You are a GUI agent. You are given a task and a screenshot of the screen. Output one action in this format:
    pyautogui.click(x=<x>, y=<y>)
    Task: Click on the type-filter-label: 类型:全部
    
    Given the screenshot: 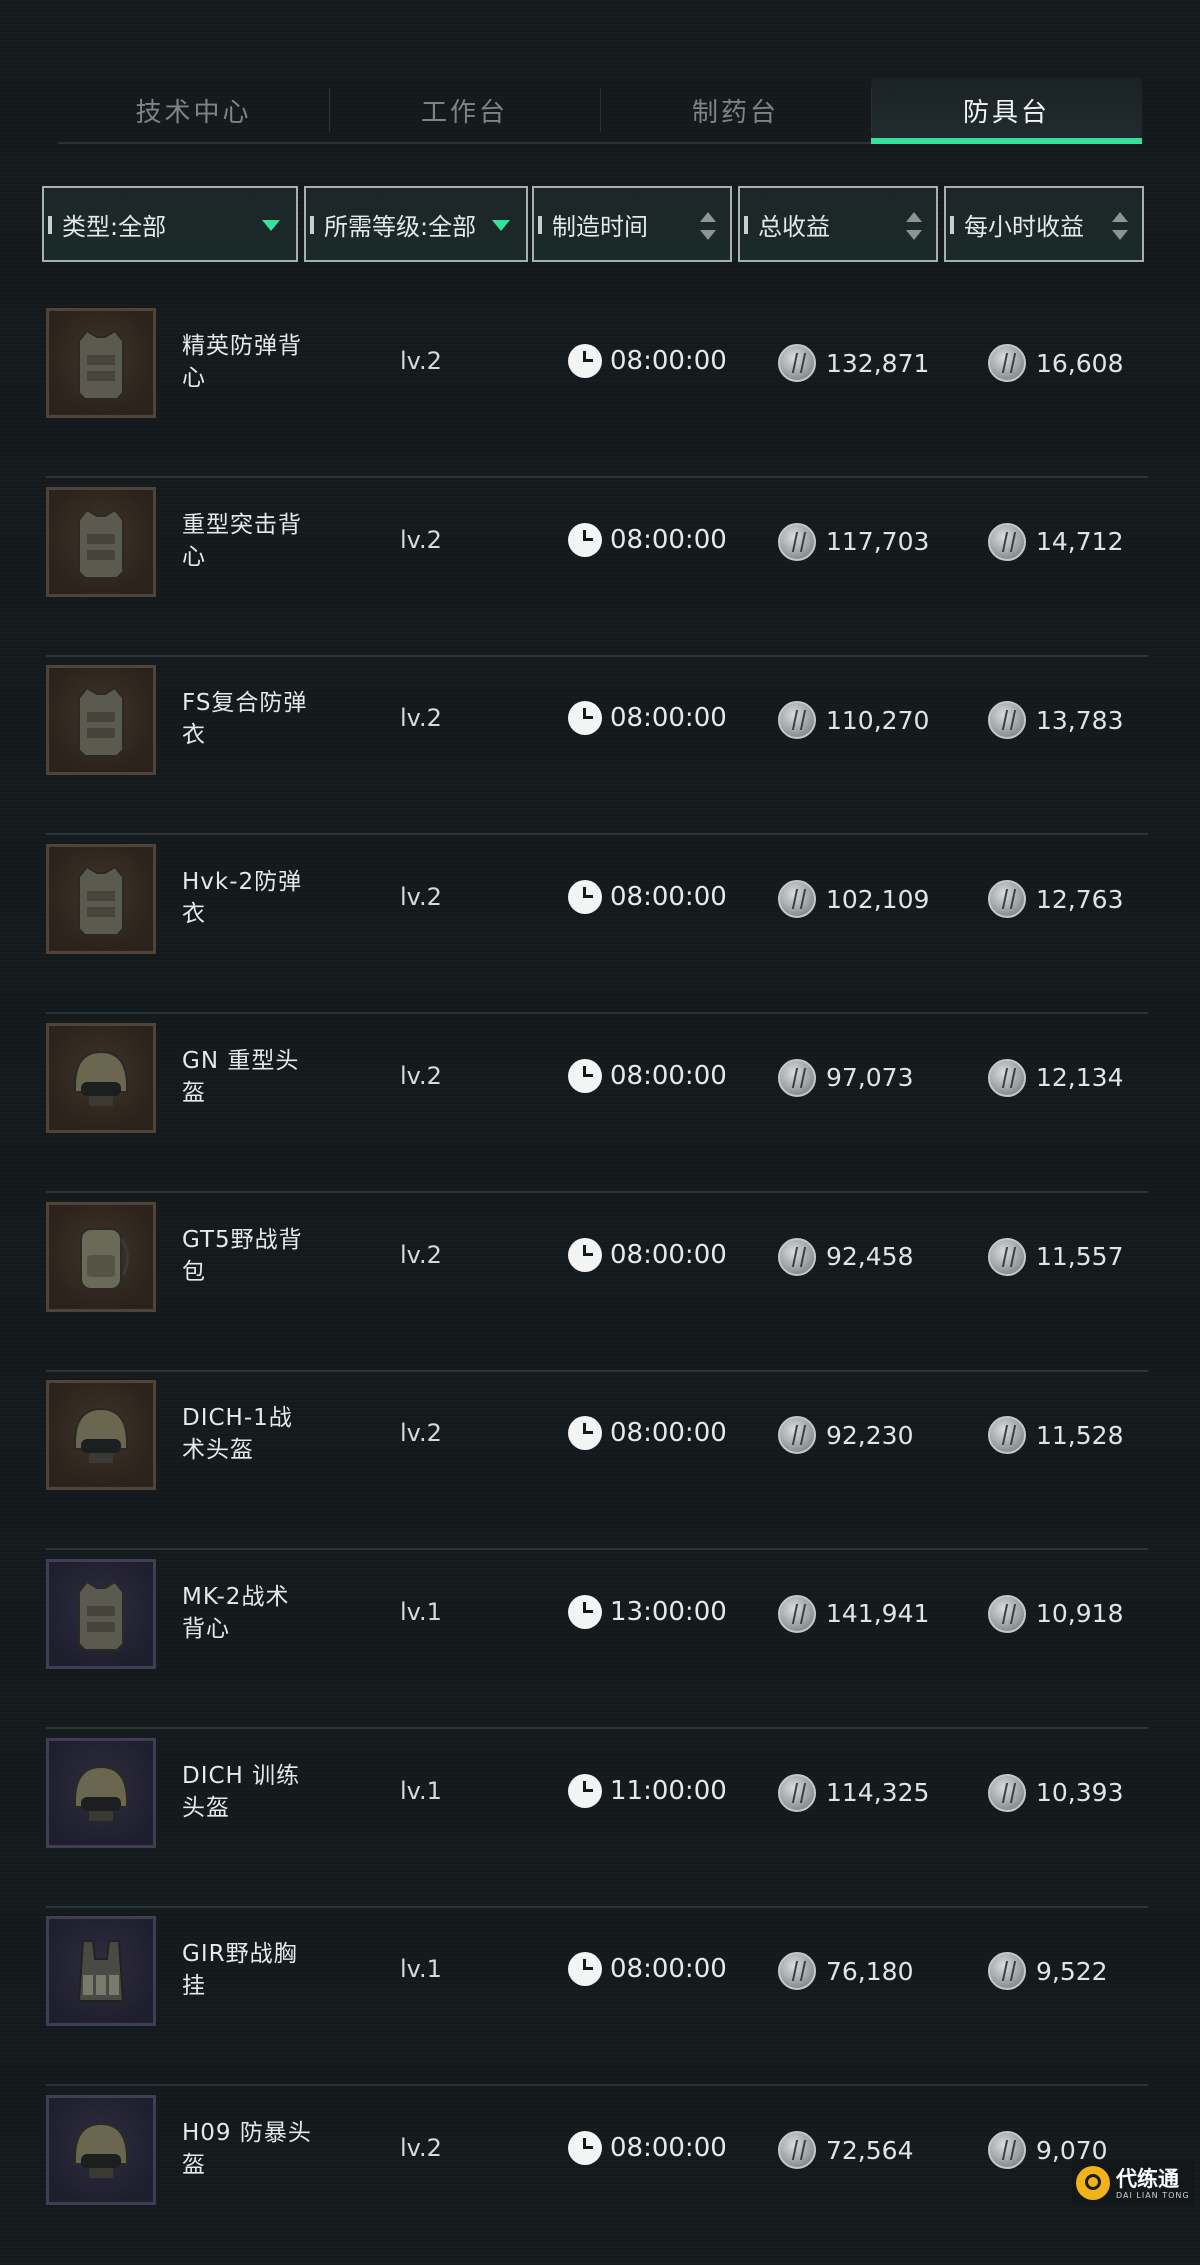 What is the action you would take?
    pyautogui.click(x=114, y=226)
    